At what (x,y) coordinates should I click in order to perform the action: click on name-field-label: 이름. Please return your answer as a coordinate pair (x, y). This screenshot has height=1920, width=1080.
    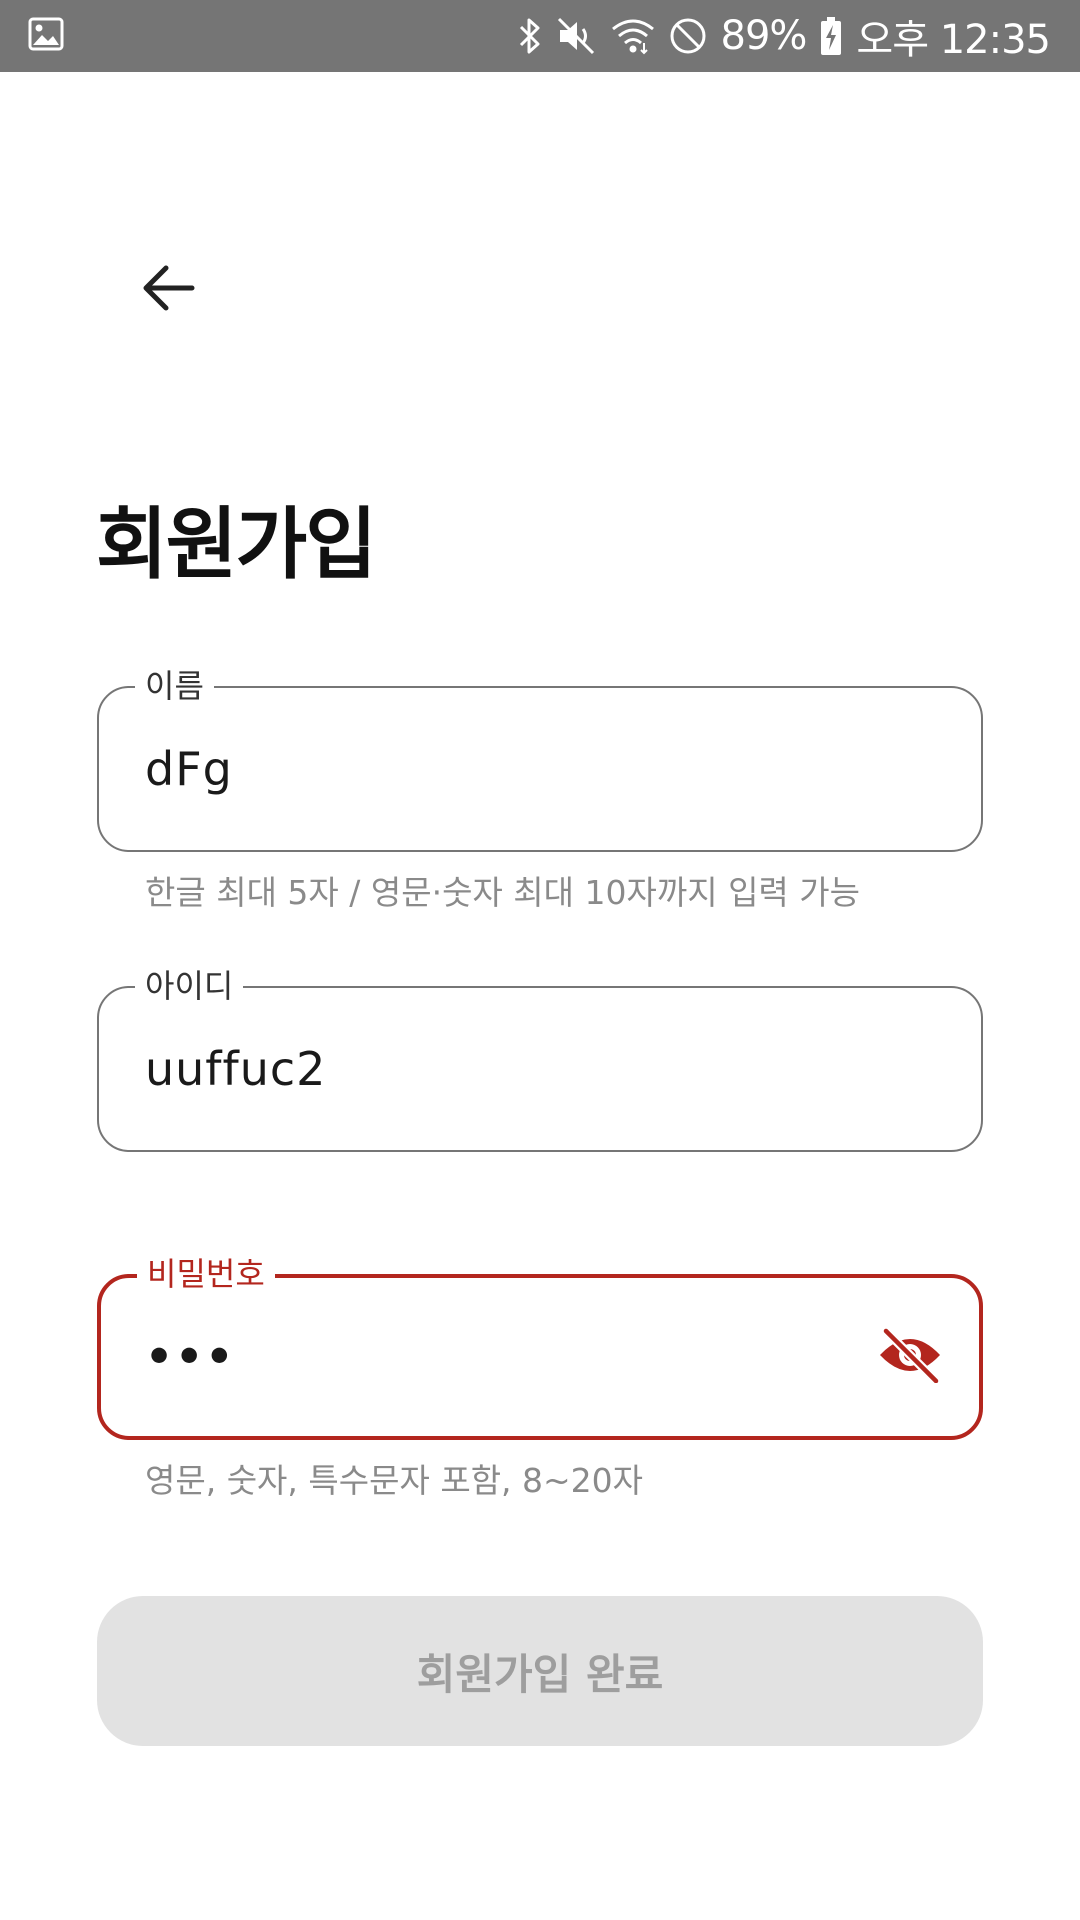
    Looking at the image, I should click on (174, 686).